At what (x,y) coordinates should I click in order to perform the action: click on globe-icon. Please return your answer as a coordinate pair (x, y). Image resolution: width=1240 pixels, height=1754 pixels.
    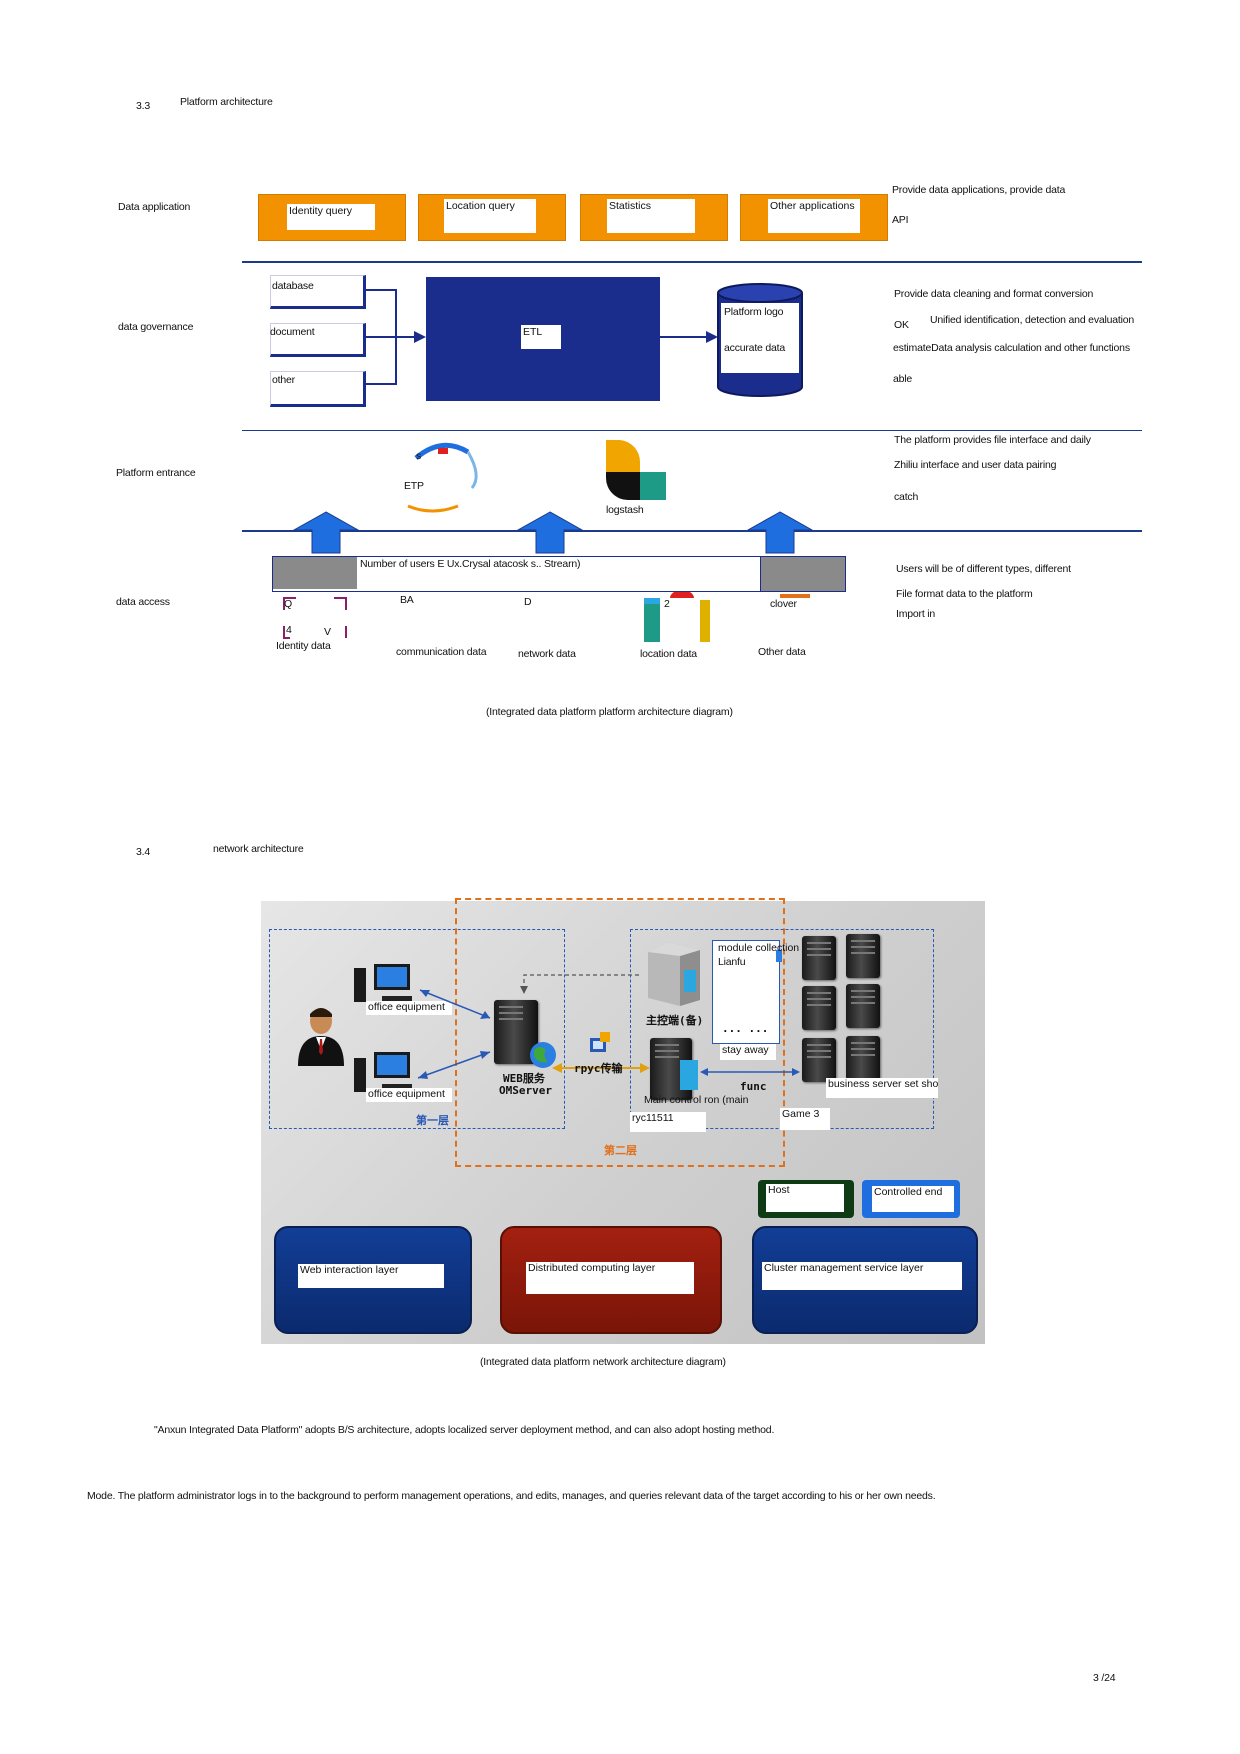
    Looking at the image, I should click on (543, 1055).